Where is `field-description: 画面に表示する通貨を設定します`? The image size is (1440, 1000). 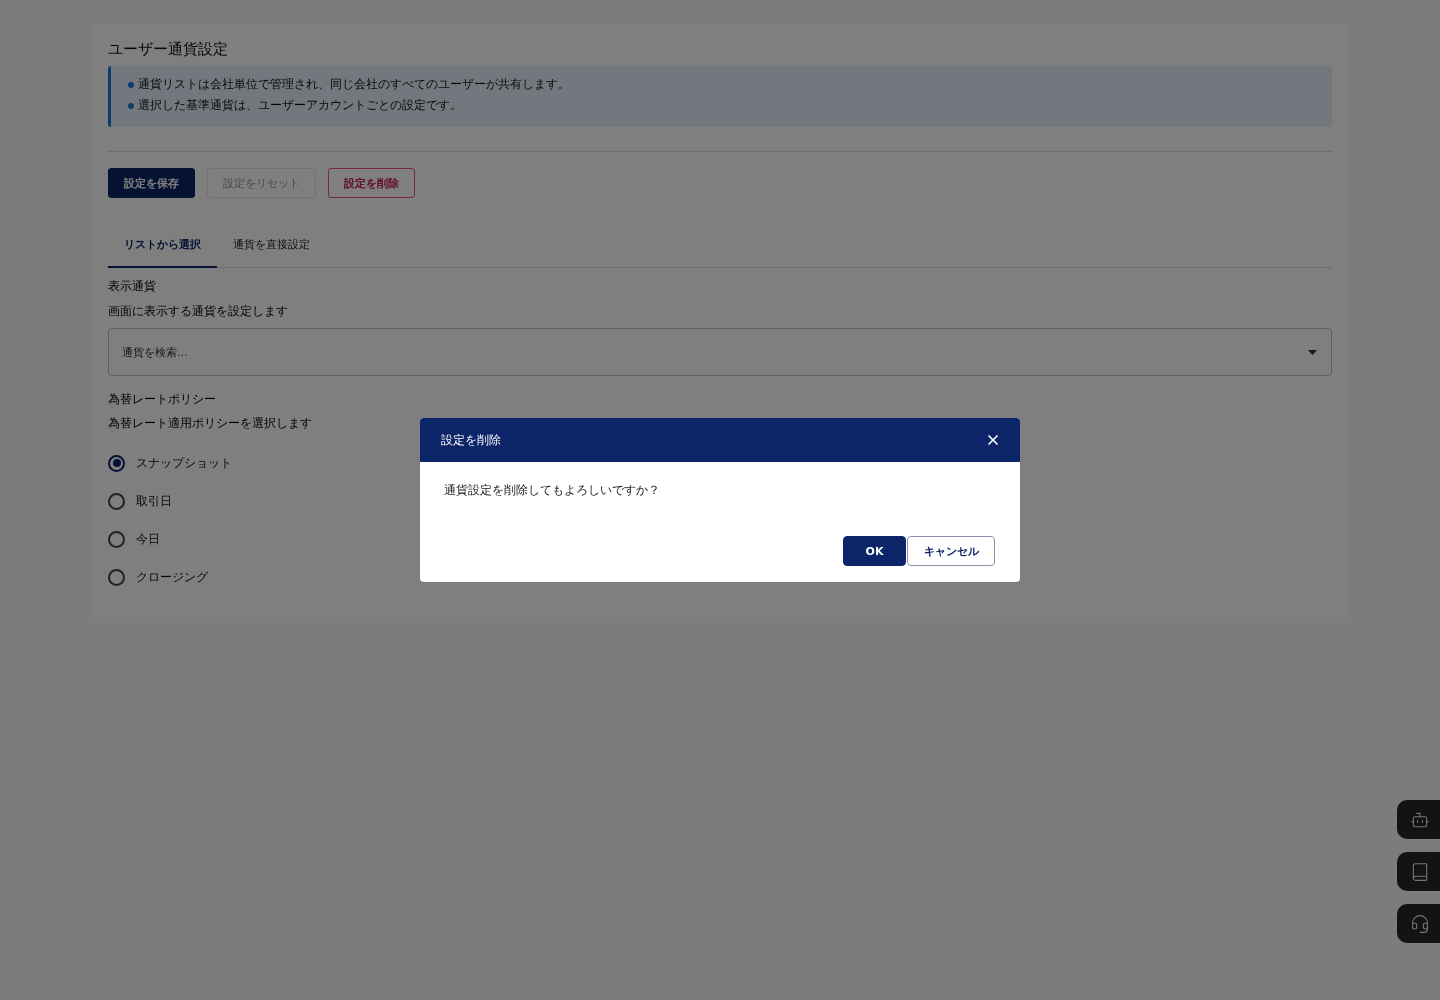
field-description: 画面に表示する通貨を設定します is located at coordinates (198, 311).